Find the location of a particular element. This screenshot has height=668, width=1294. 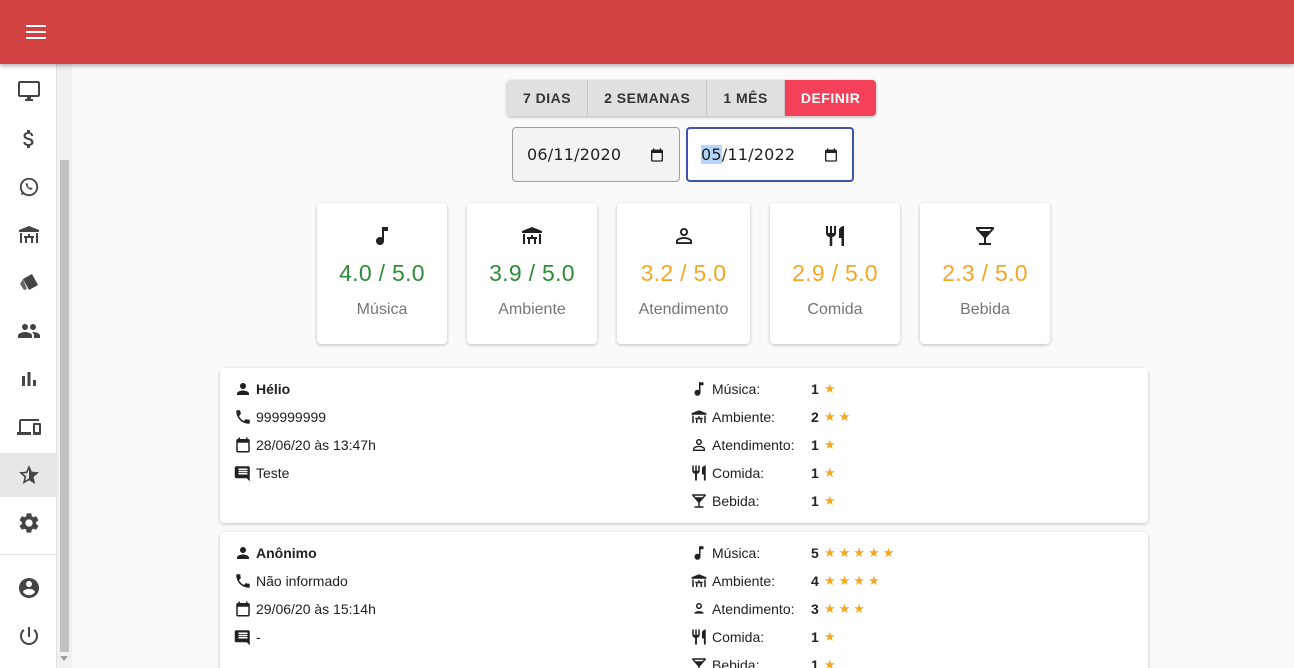

end-date-input: 05/11/2022 is located at coordinates (770, 154).